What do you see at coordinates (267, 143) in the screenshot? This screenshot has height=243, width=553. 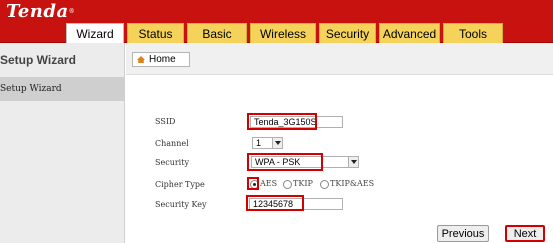 I see `channel-select: 1` at bounding box center [267, 143].